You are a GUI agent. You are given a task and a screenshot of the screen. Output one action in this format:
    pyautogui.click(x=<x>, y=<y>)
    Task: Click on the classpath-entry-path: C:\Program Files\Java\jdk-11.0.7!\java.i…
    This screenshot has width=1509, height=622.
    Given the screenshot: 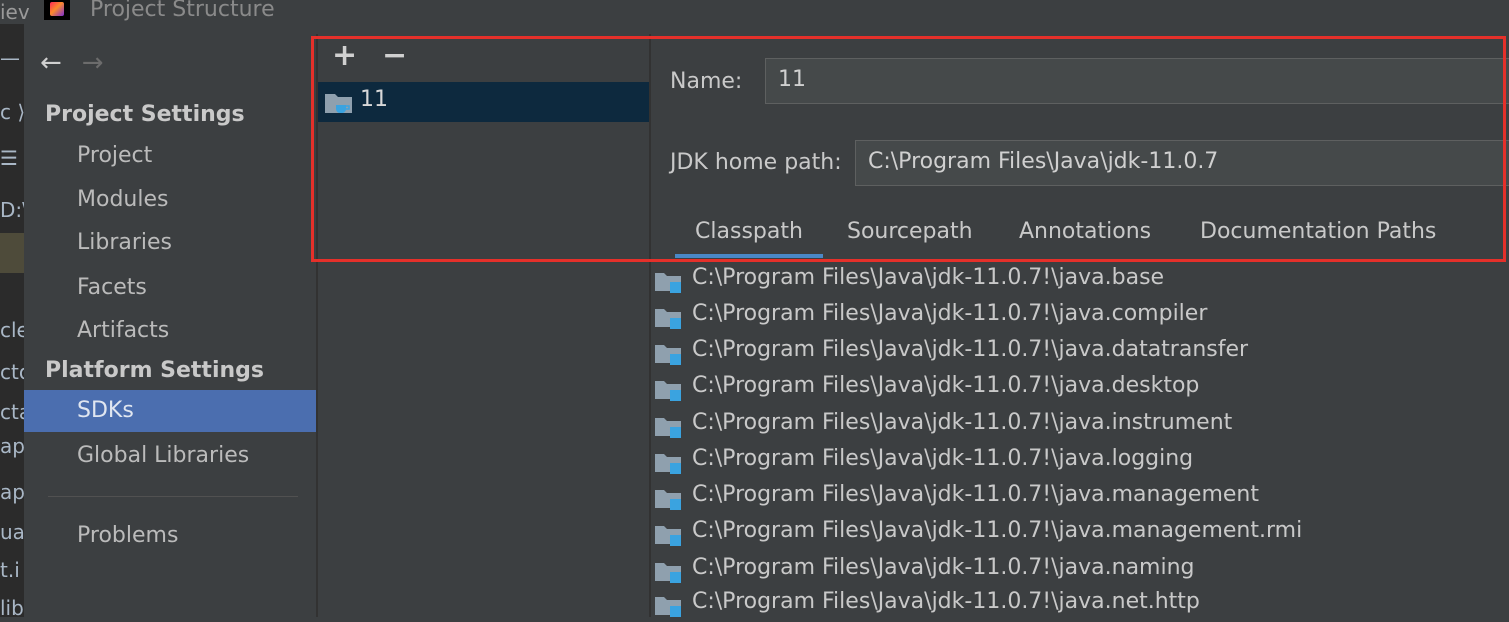 What is the action you would take?
    pyautogui.click(x=962, y=422)
    